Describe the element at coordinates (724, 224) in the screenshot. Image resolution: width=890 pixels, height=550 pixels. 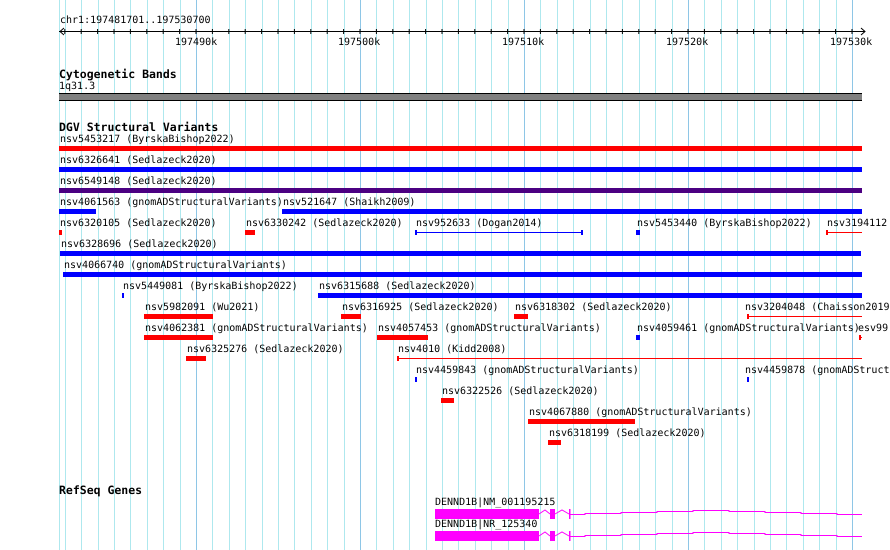
I see `variant-label: nsv5453440 (ByrskaBishop2022)` at that location.